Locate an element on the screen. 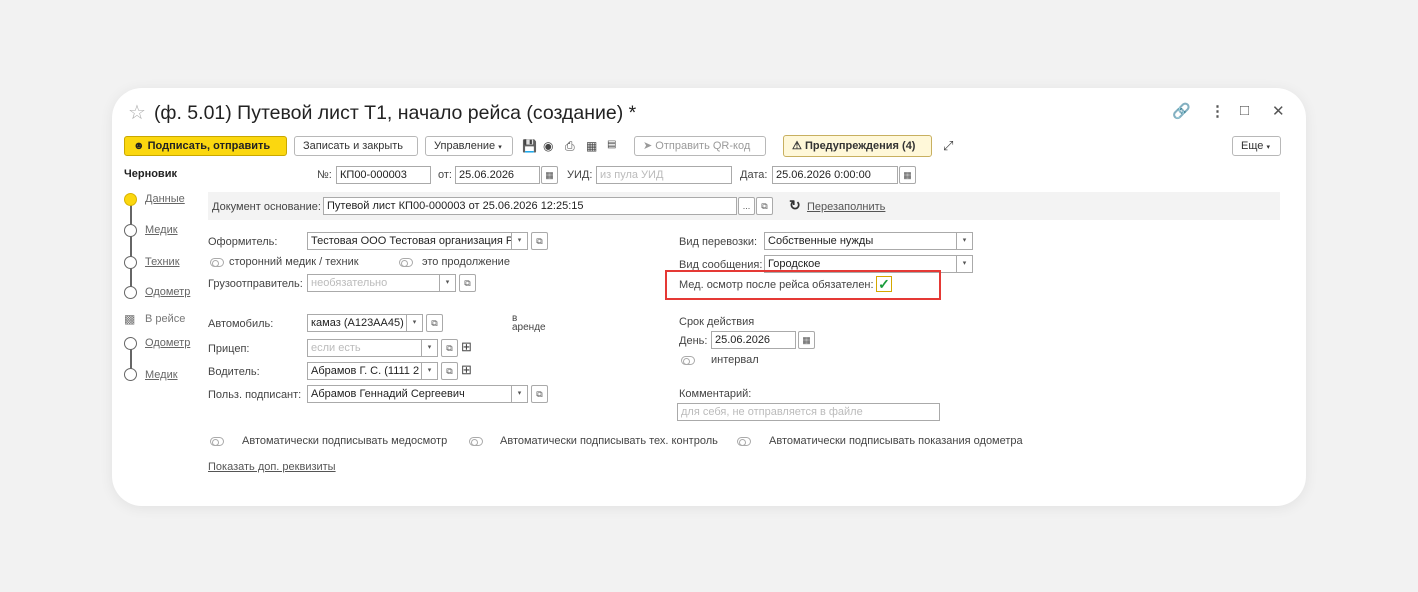 Image resolution: width=1418 pixels, height=592 pixels. refill-link: Перезаполнить is located at coordinates (846, 207).